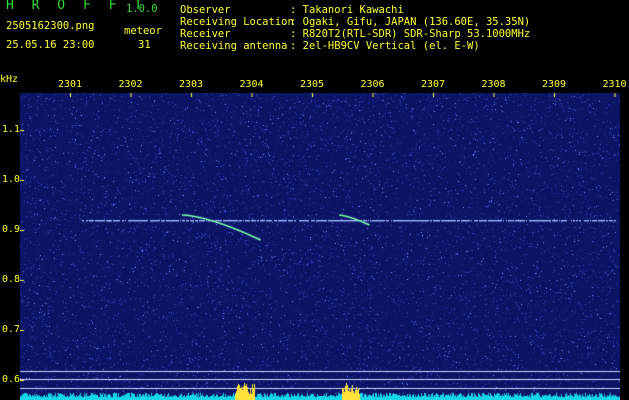 The width and height of the screenshot is (629, 400). Describe the element at coordinates (237, 22) in the screenshot. I see `info-label-location: Receiving Location` at that location.